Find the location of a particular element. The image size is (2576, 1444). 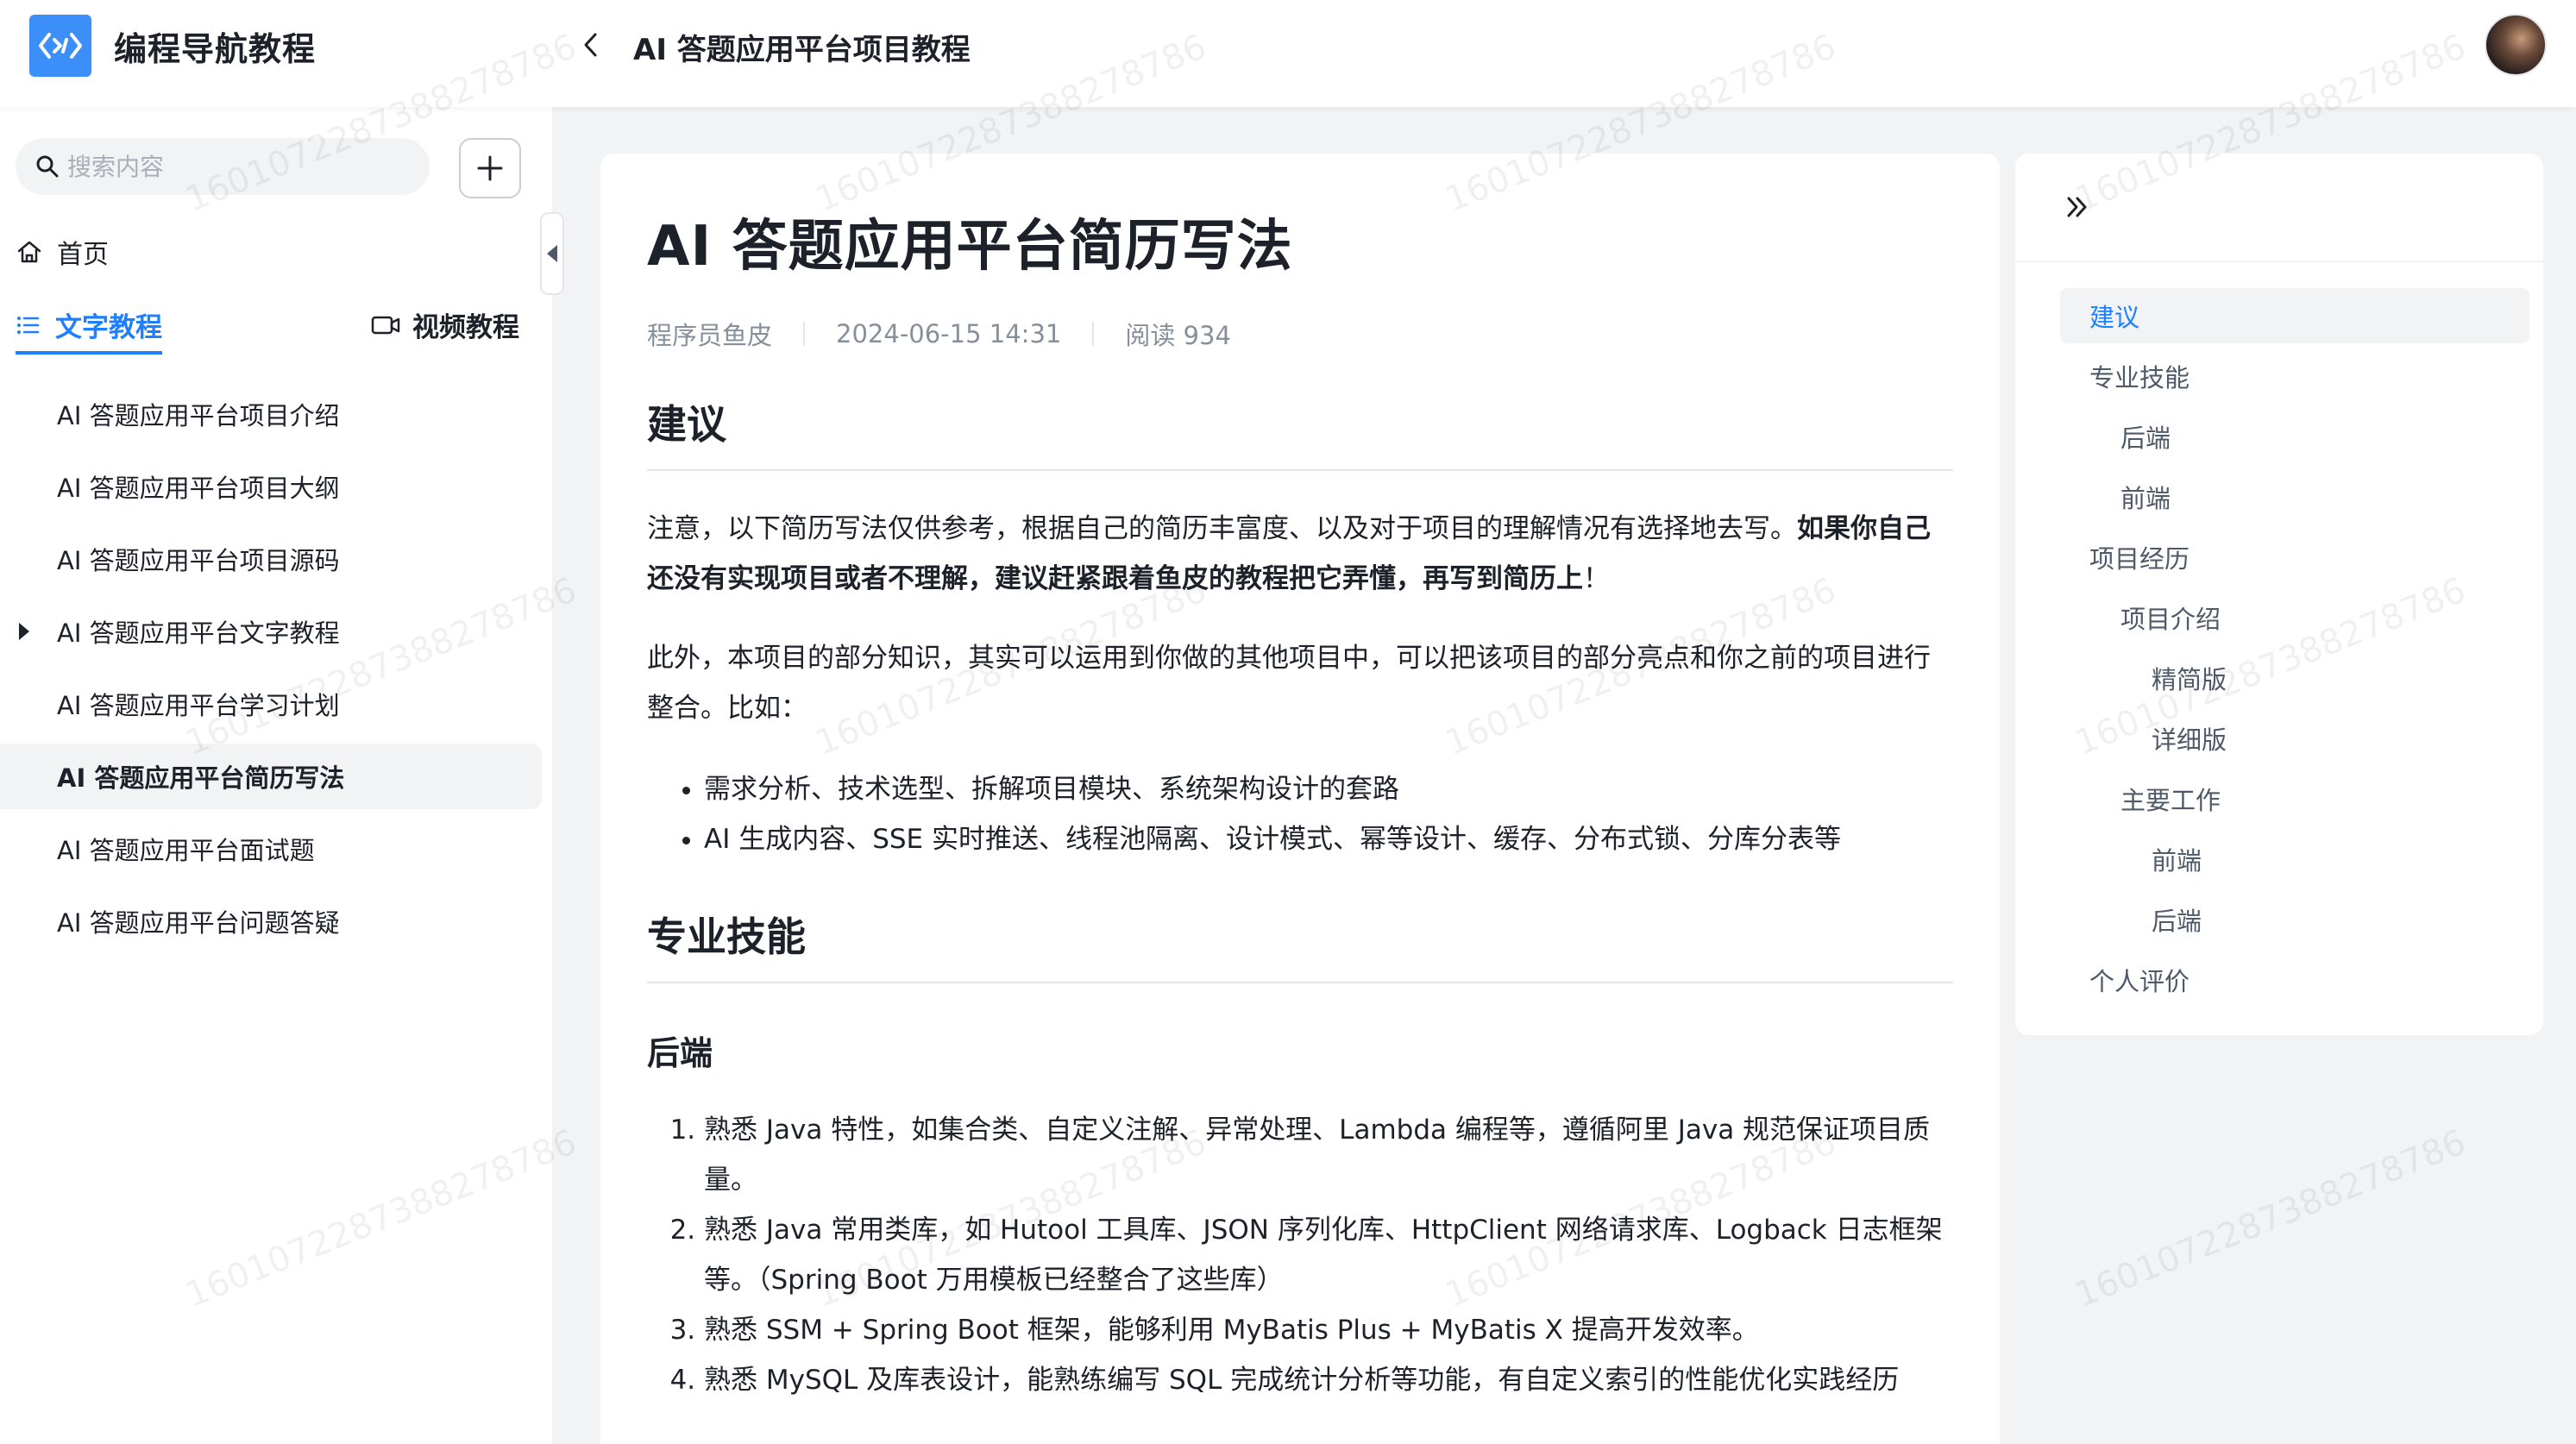

list-icon is located at coordinates (28, 325).